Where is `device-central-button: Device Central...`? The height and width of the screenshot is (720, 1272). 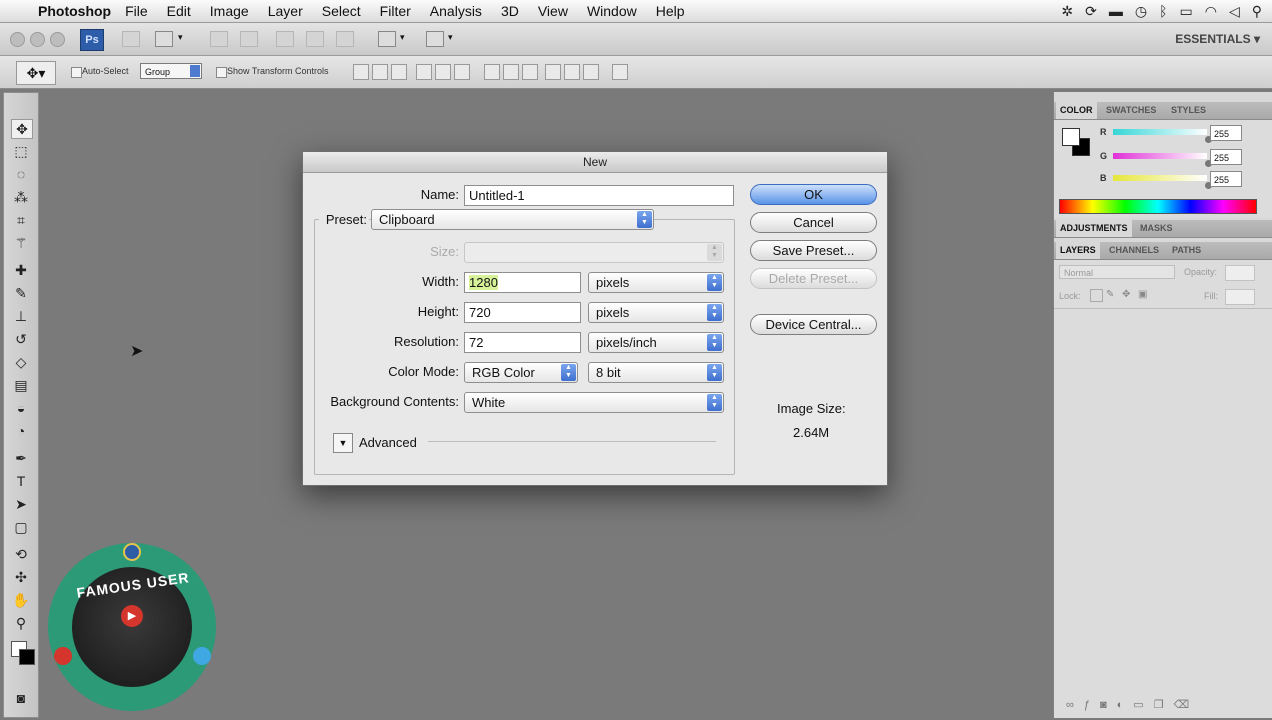 device-central-button: Device Central... is located at coordinates (813, 324).